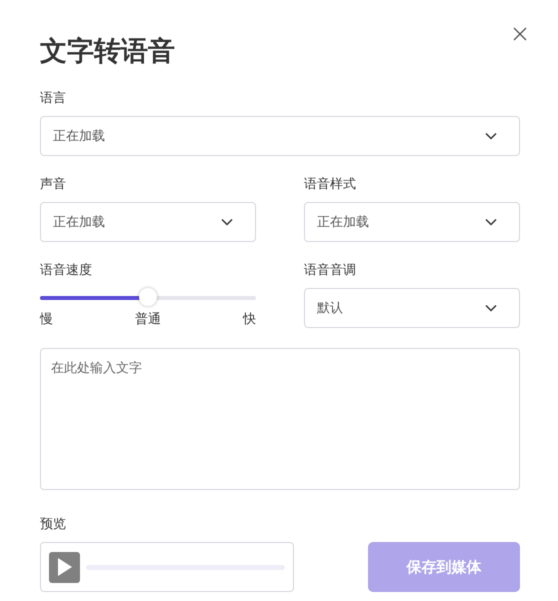 This screenshot has height=601, width=558. I want to click on field-label: 语音样式, so click(330, 185).